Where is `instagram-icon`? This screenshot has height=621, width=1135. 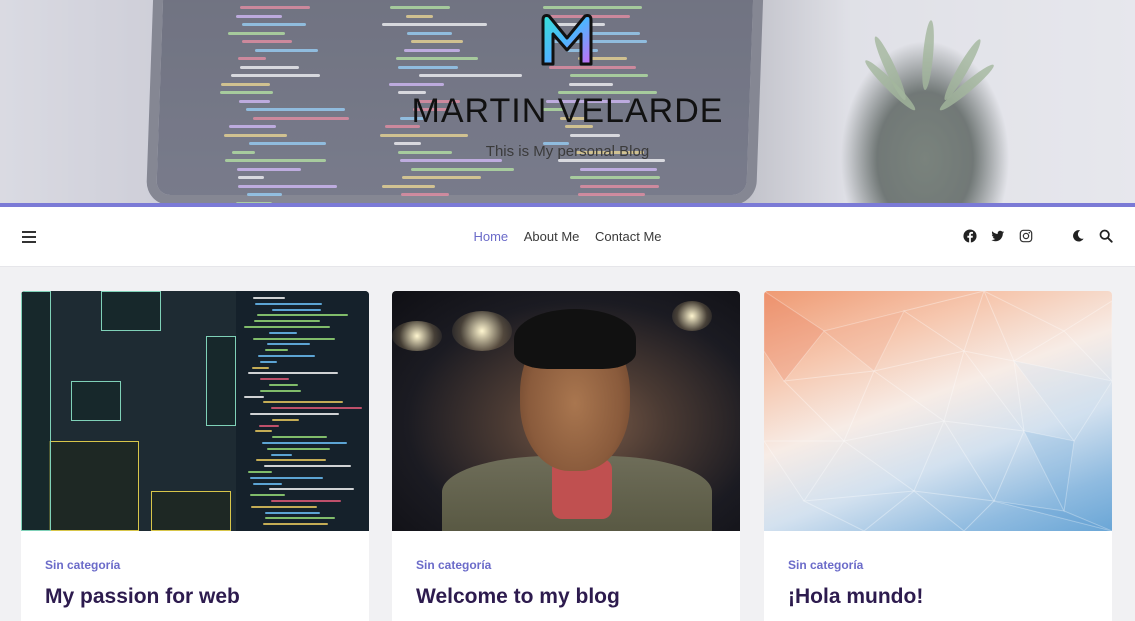 instagram-icon is located at coordinates (1026, 236).